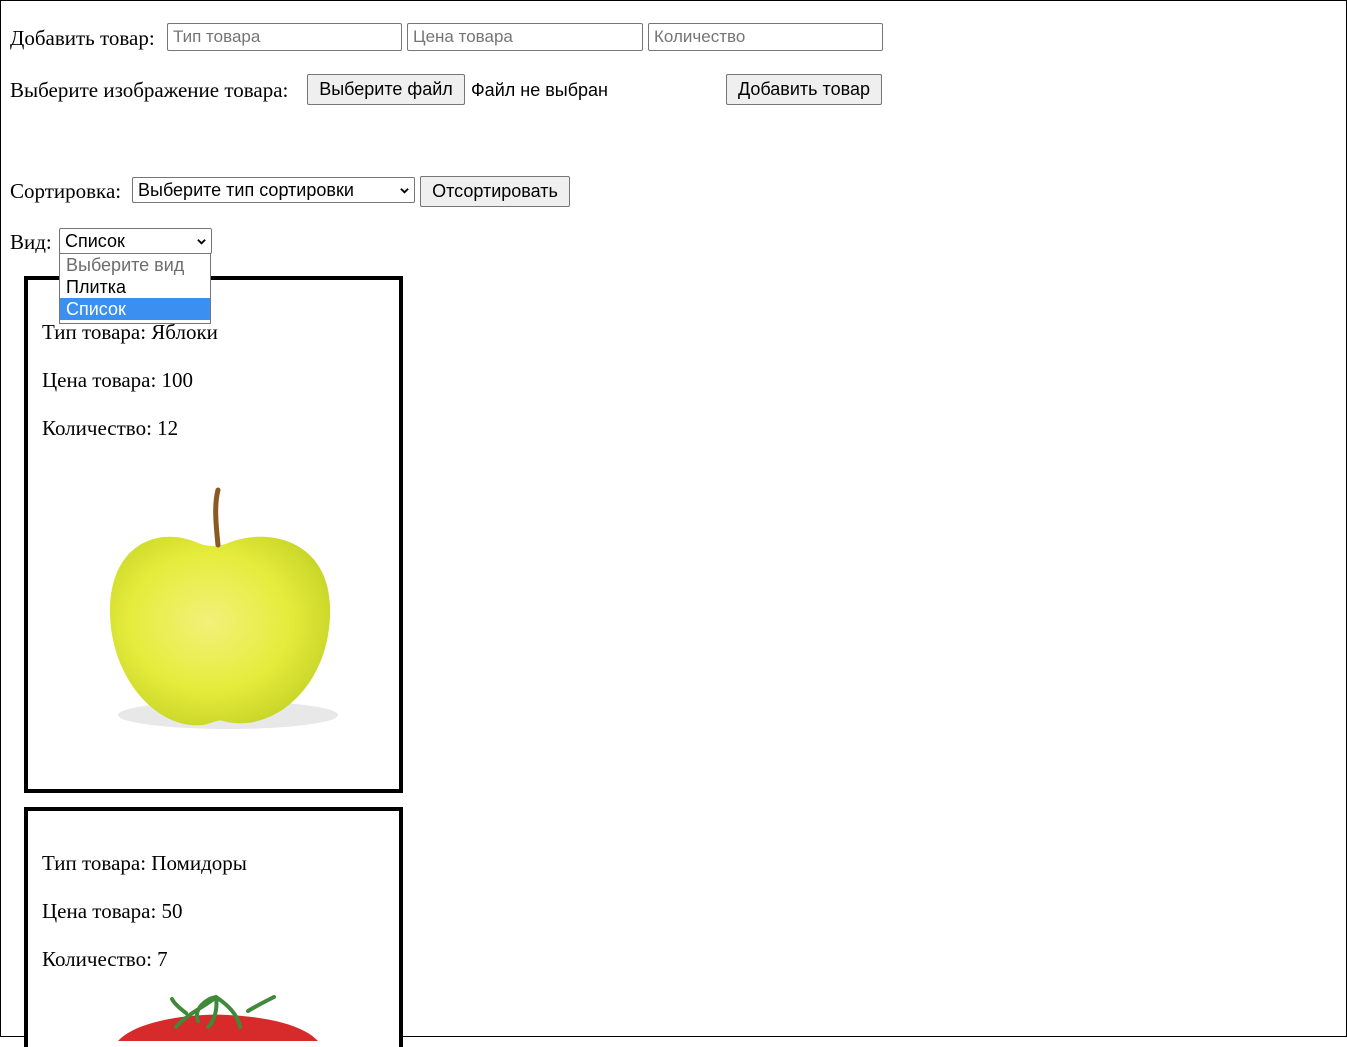  What do you see at coordinates (539, 90) in the screenshot?
I see `file-status: Файл не выбран` at bounding box center [539, 90].